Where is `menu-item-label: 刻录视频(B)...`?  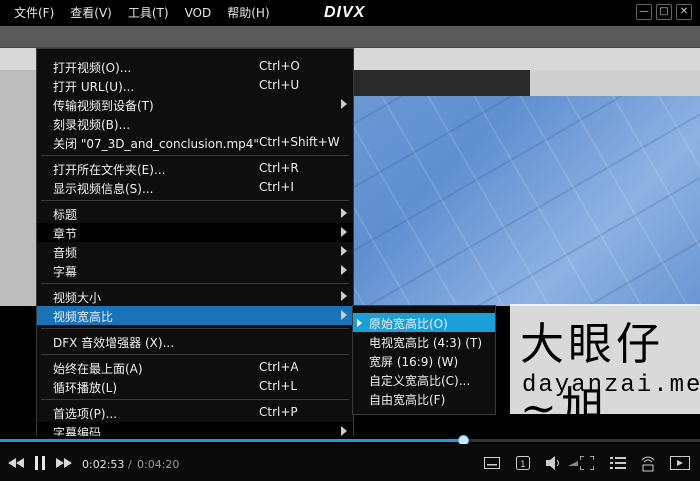 menu-item-label: 刻录视频(B)... is located at coordinates (92, 125).